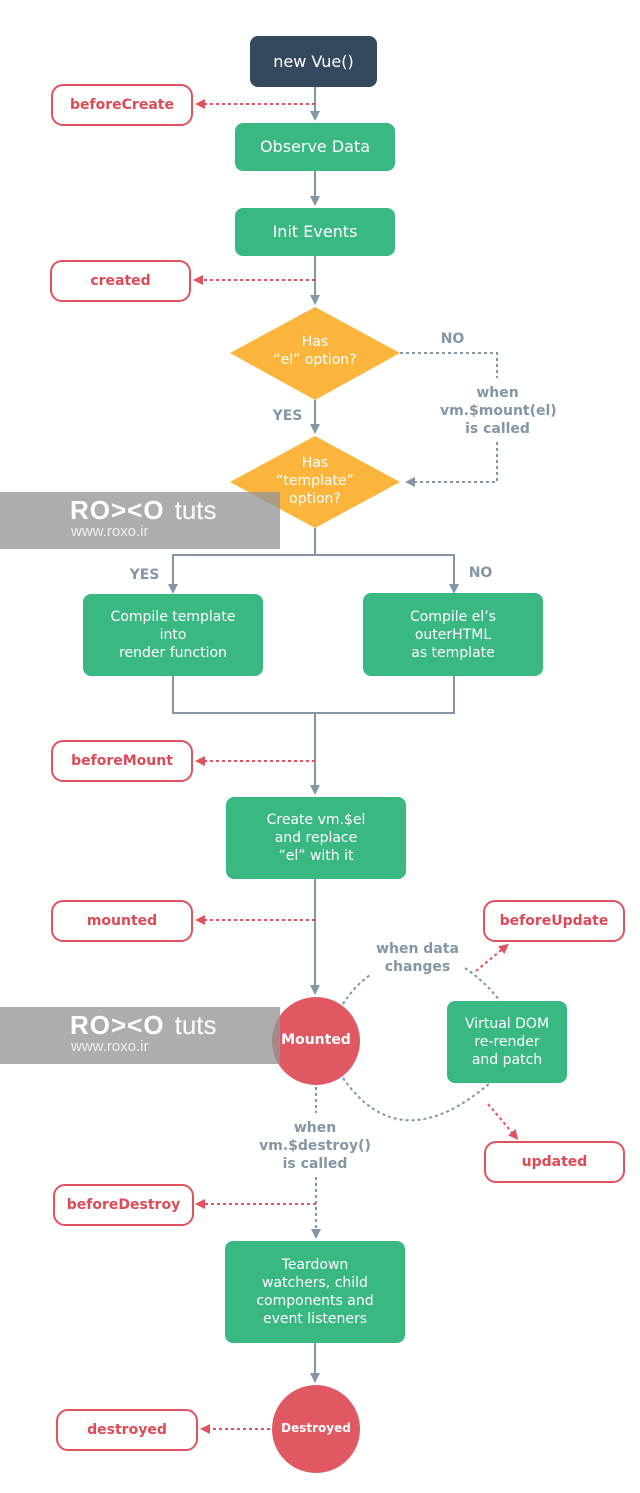 The height and width of the screenshot is (1493, 640). I want to click on label-mount-called: when vm.$mount(el) is called, so click(498, 411).